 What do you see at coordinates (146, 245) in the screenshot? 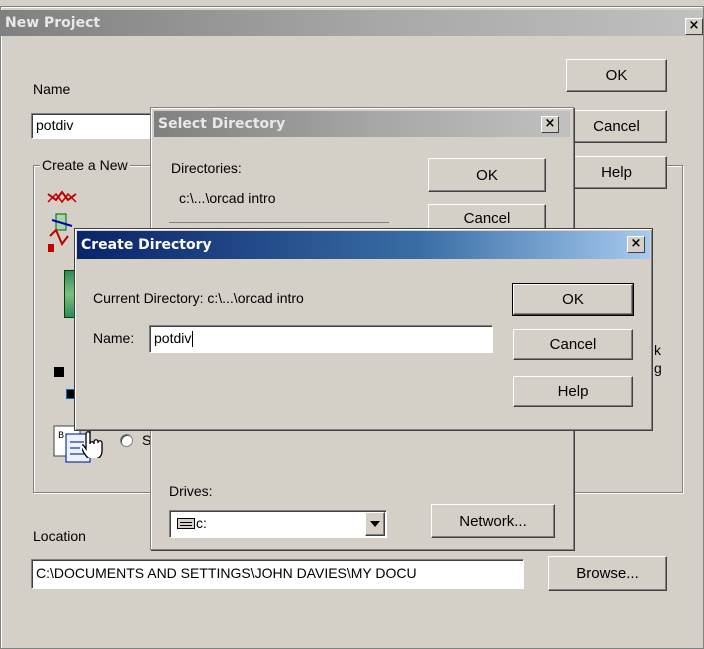
I see `create-directory-title: Create Directory` at bounding box center [146, 245].